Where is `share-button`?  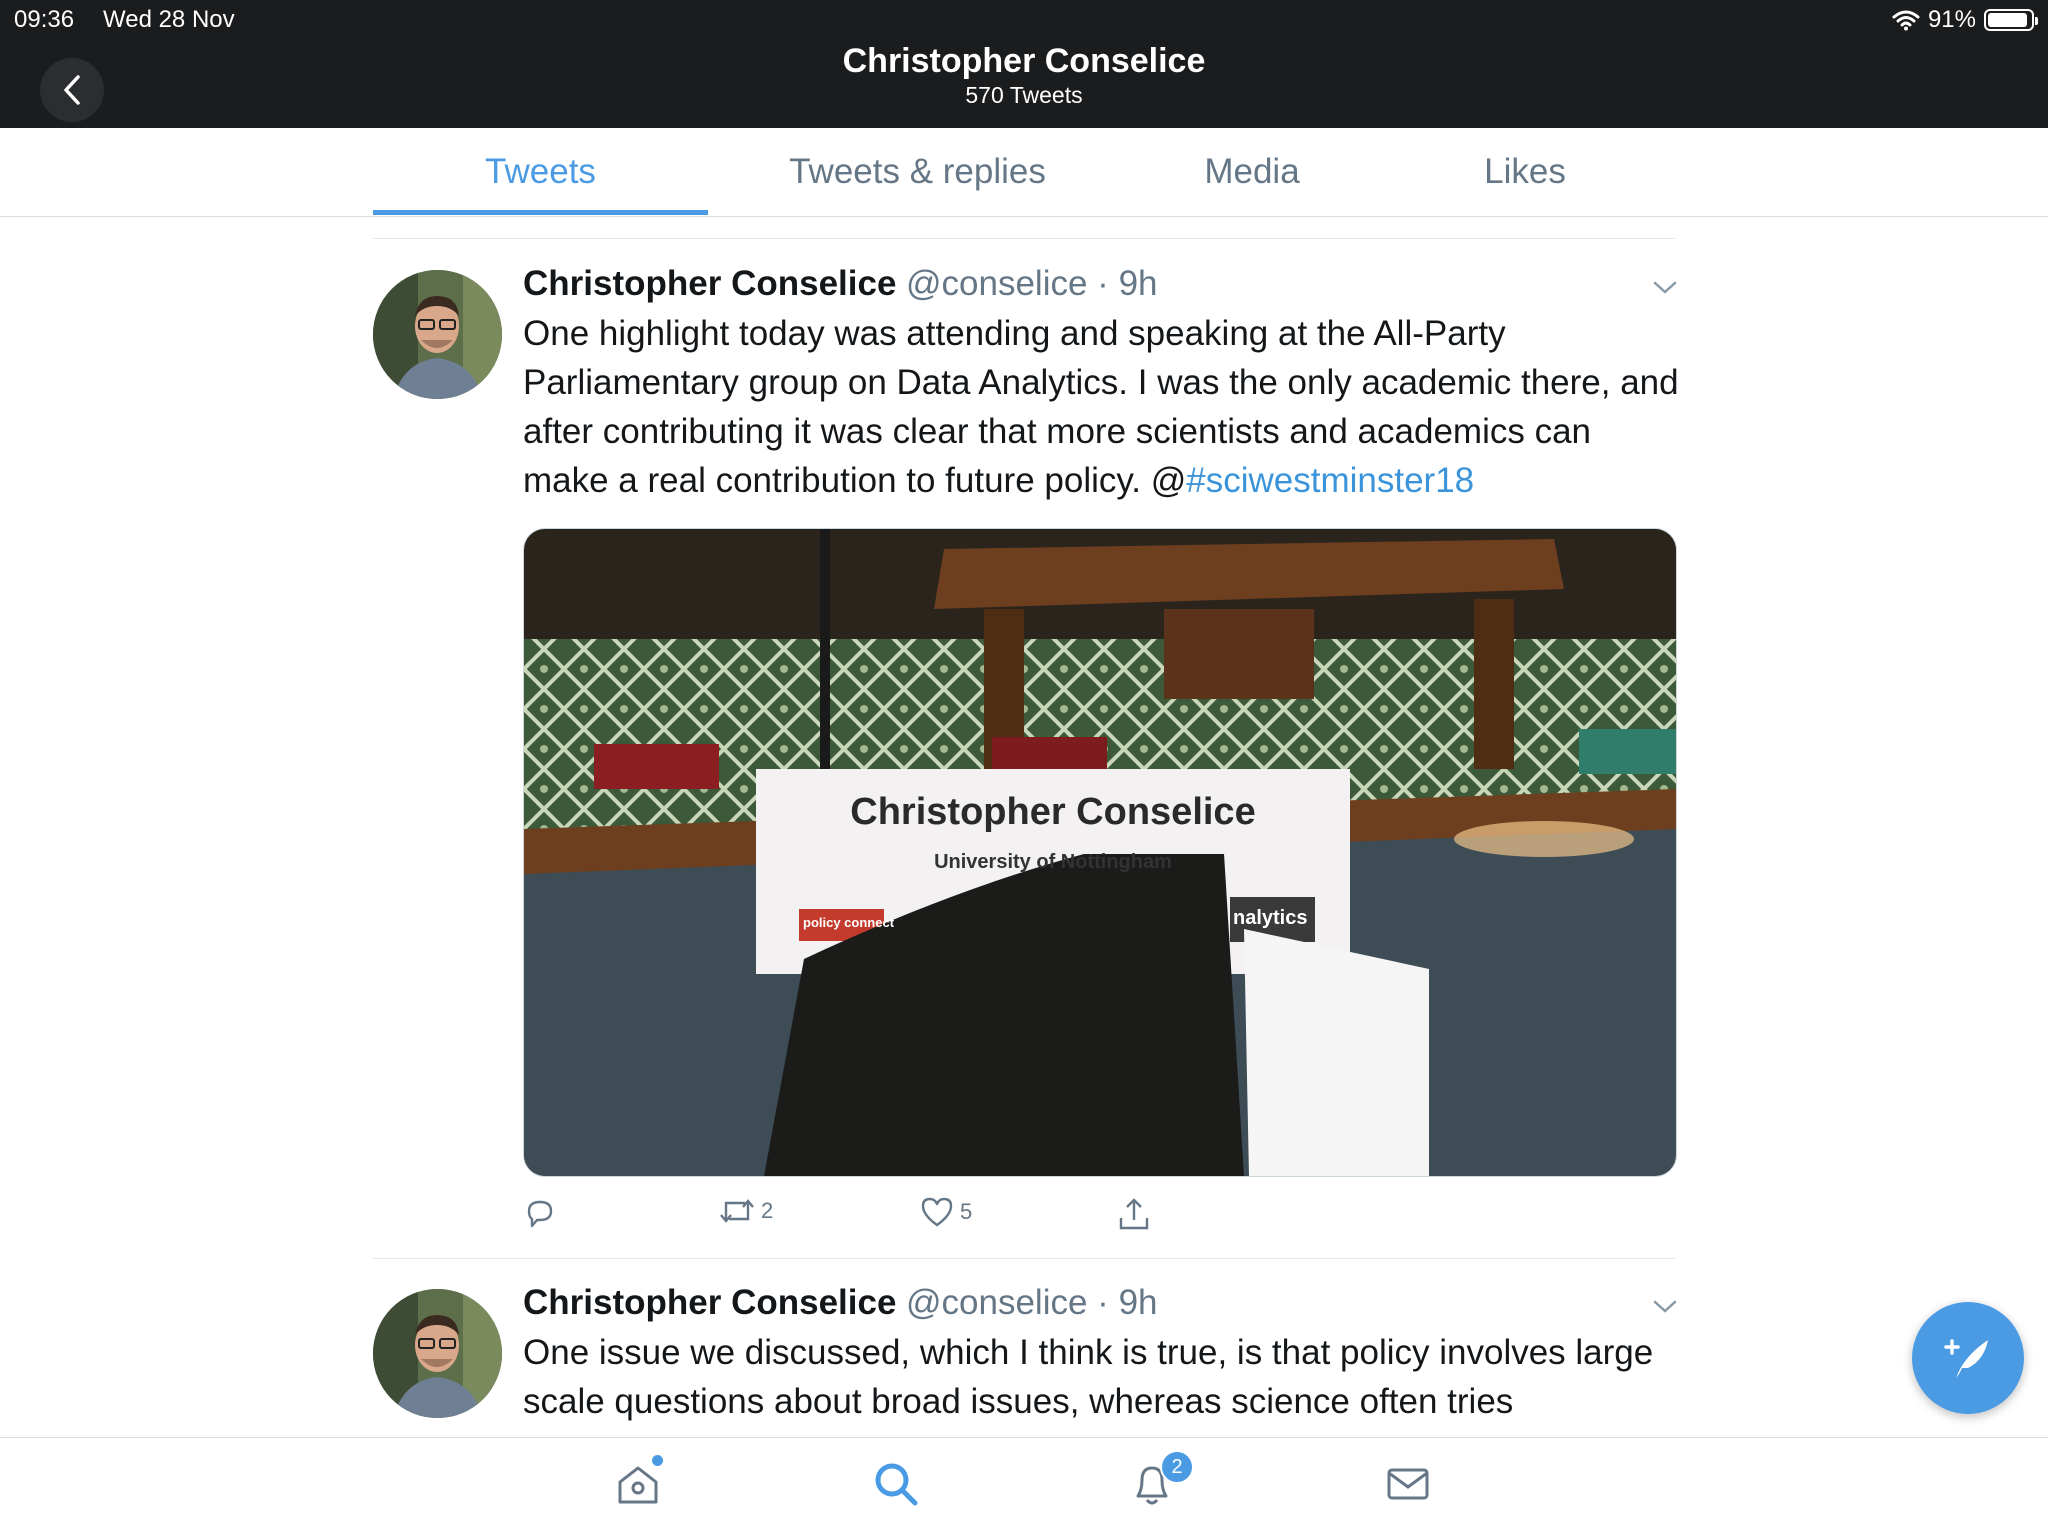 share-button is located at coordinates (1134, 1214).